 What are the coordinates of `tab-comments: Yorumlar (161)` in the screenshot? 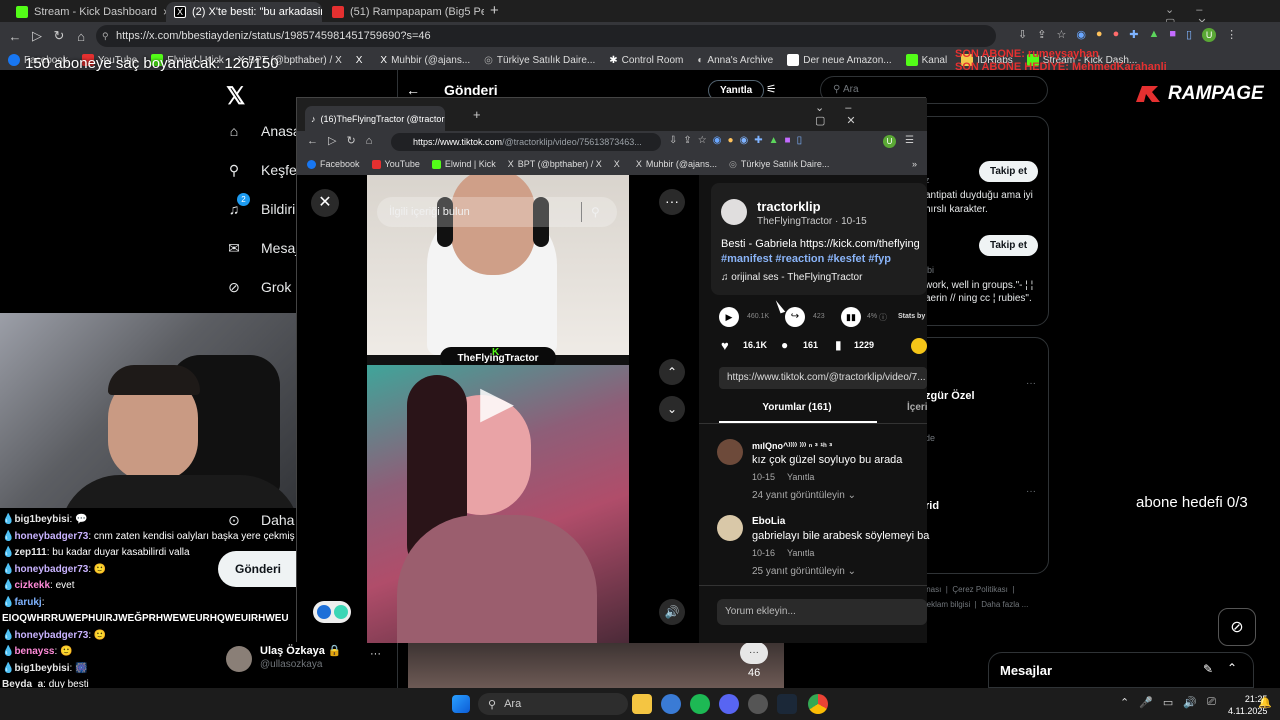 It's located at (797, 407).